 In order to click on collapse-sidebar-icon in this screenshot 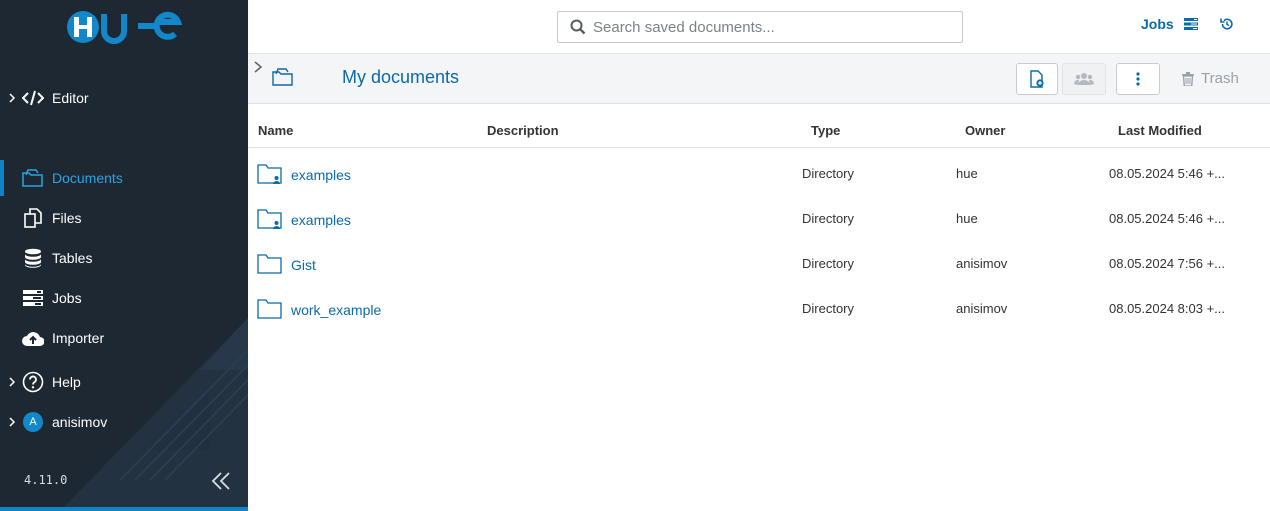, I will do `click(221, 481)`.